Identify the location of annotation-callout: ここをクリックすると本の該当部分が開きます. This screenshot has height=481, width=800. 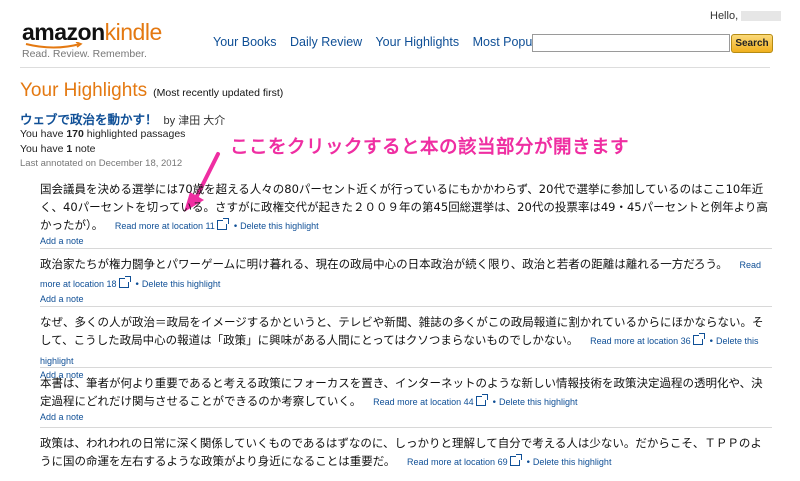
(430, 147).